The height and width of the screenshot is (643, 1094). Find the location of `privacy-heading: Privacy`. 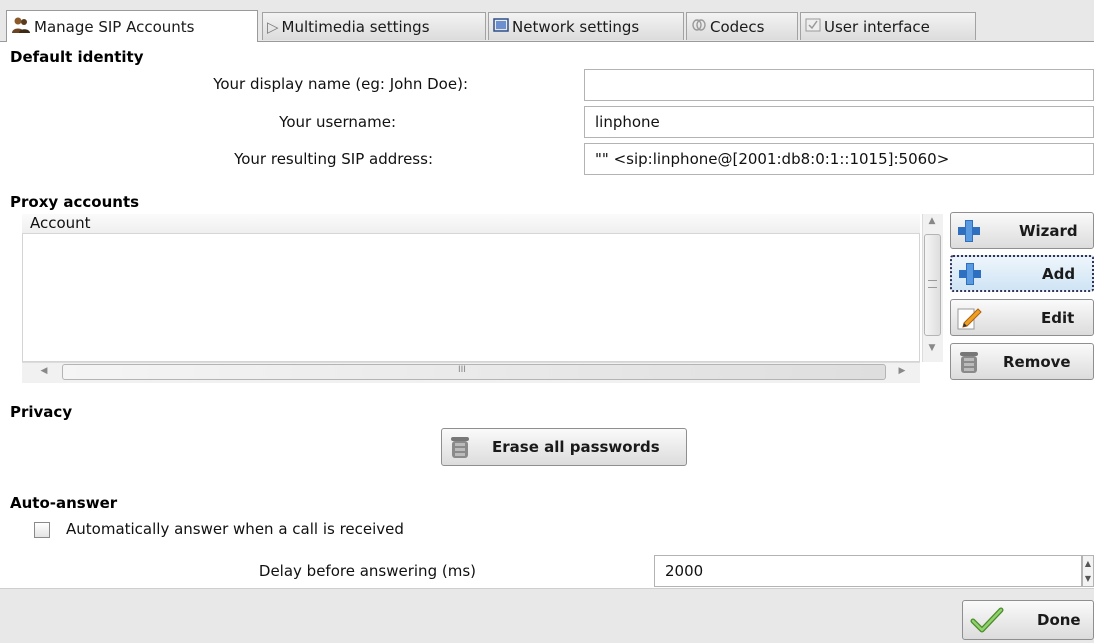

privacy-heading: Privacy is located at coordinates (41, 412).